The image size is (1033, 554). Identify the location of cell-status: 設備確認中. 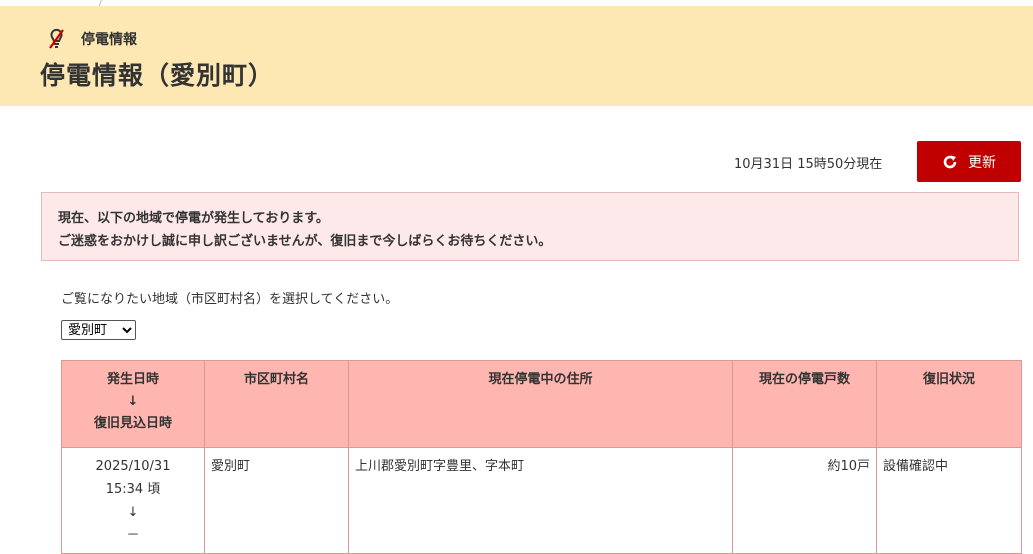
(949, 500).